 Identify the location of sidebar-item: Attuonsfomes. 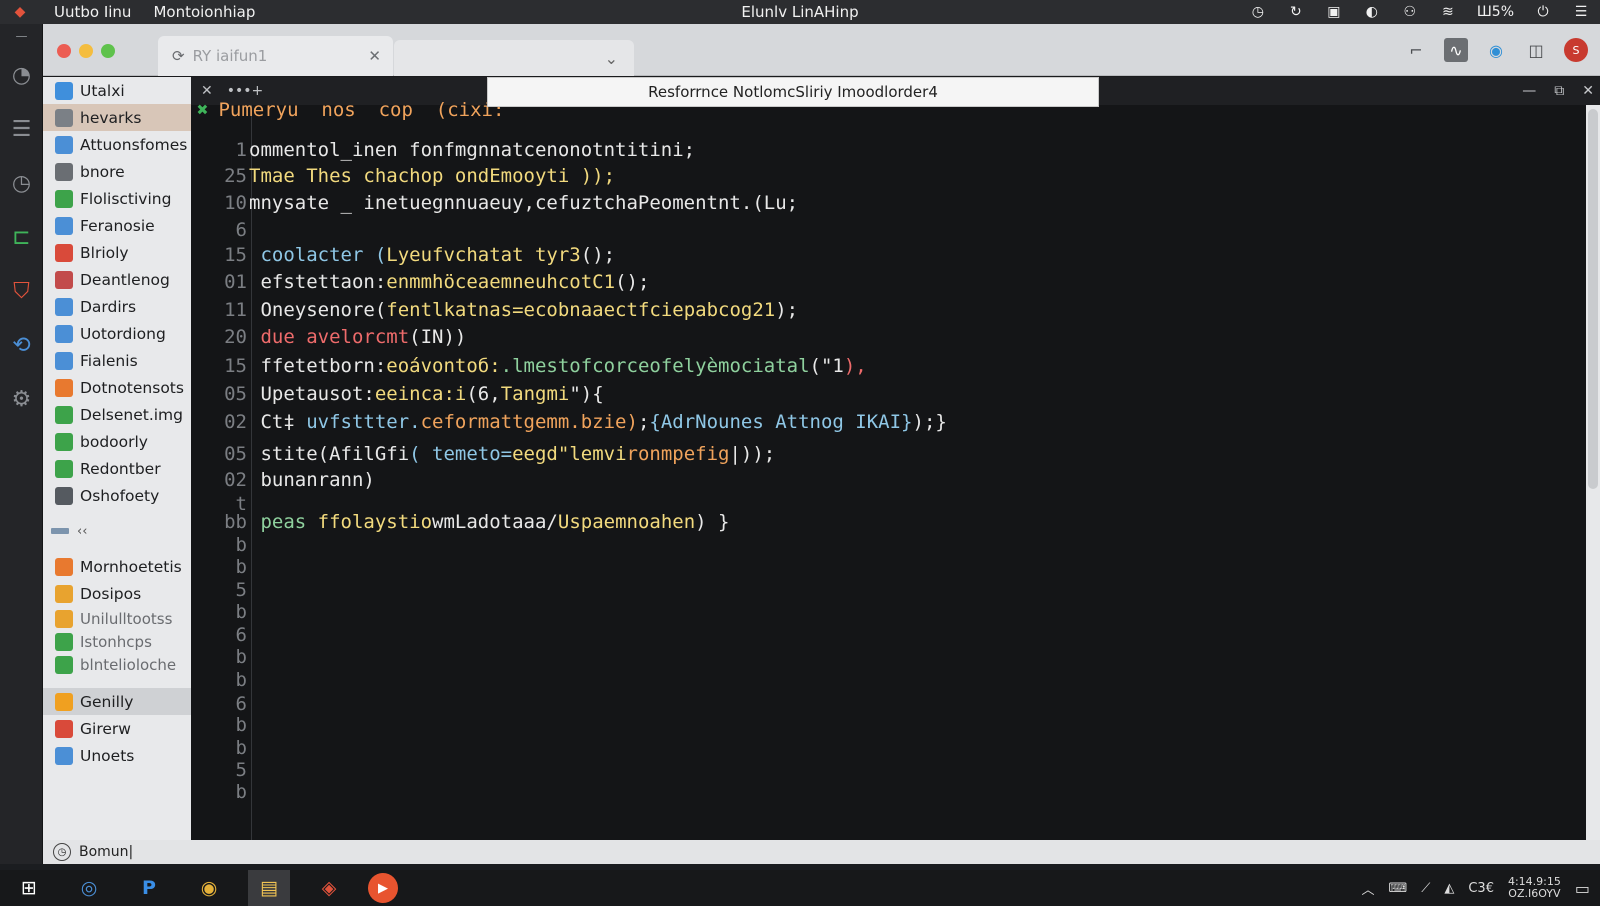
(117, 144).